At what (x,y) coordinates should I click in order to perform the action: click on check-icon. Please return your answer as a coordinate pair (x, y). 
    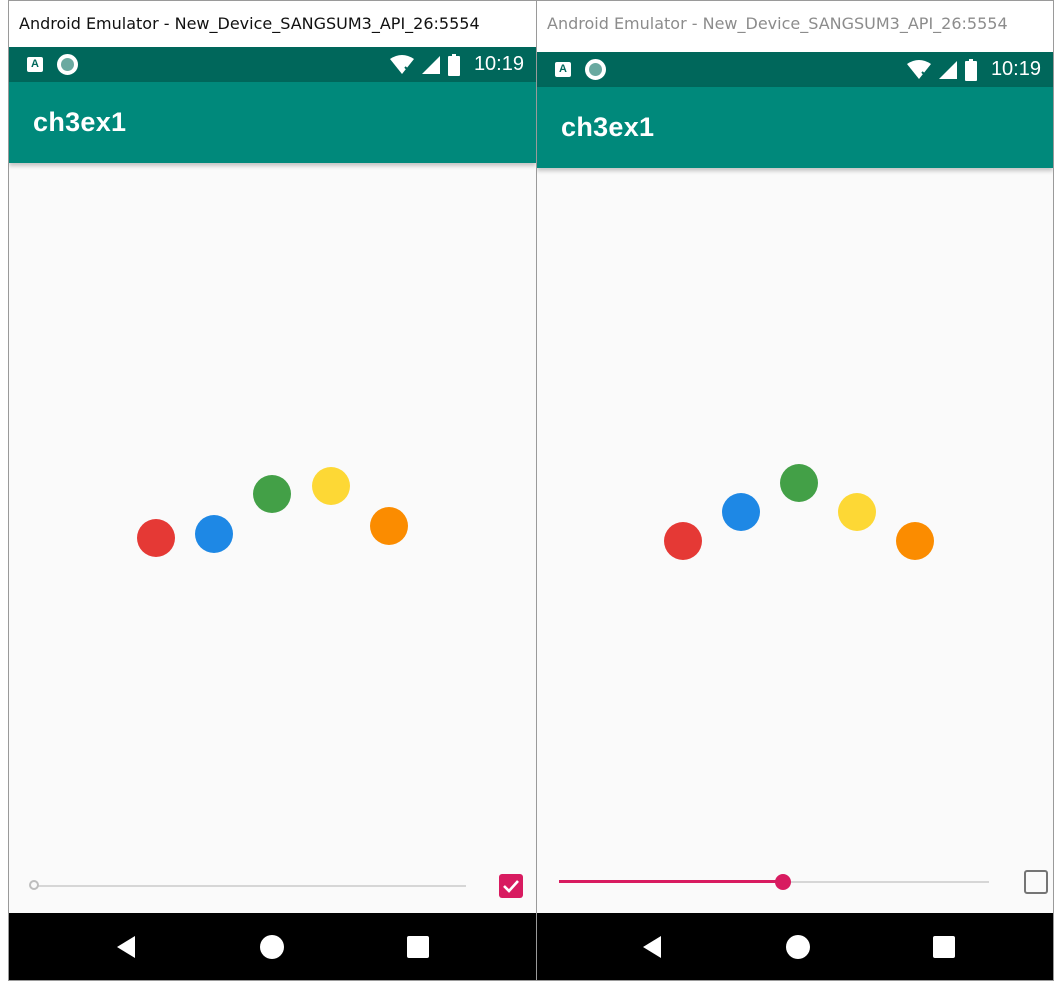
    Looking at the image, I should click on (511, 886).